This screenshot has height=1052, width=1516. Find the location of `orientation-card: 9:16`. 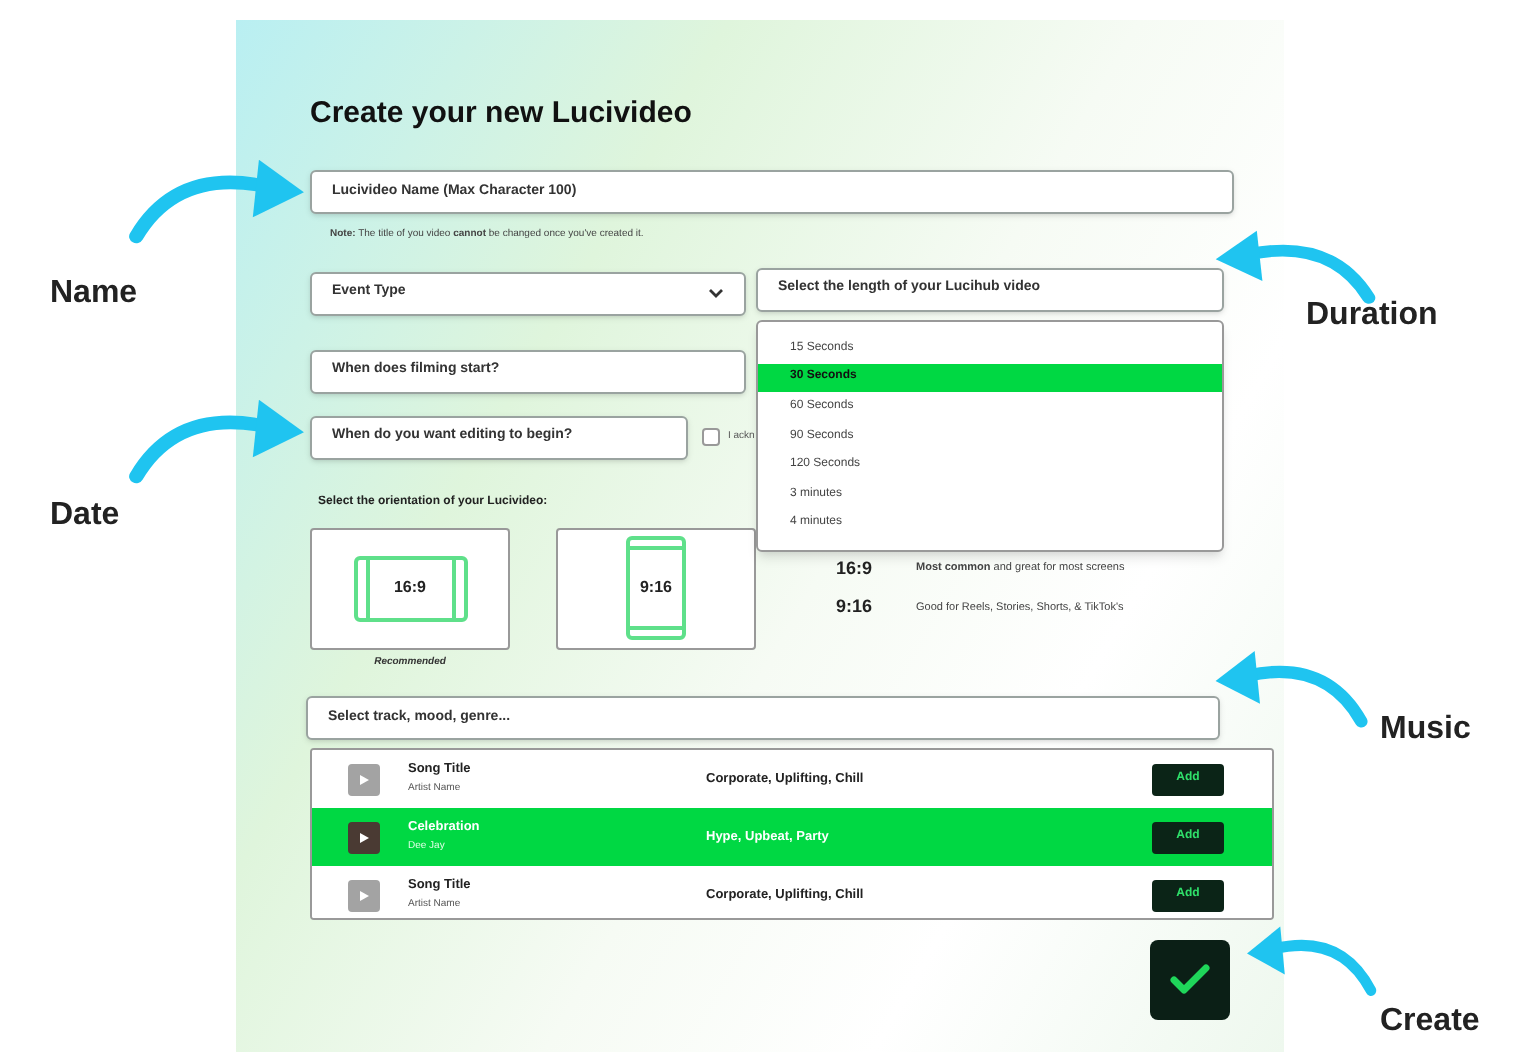

orientation-card: 9:16 is located at coordinates (656, 588).